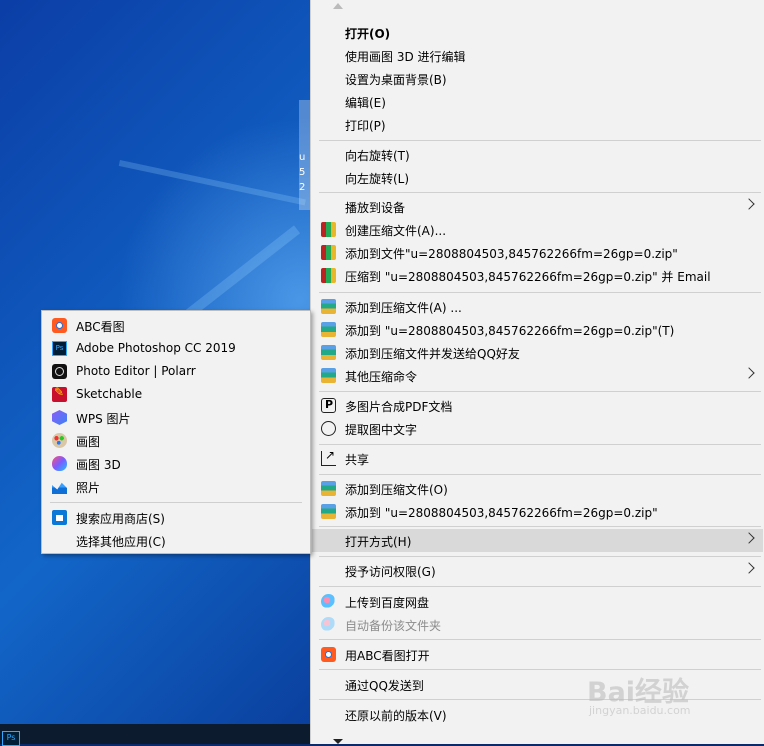 The image size is (764, 746). What do you see at coordinates (537, 624) in the screenshot?
I see `menu-item-auto-backup: 自动备份该文件夹` at bounding box center [537, 624].